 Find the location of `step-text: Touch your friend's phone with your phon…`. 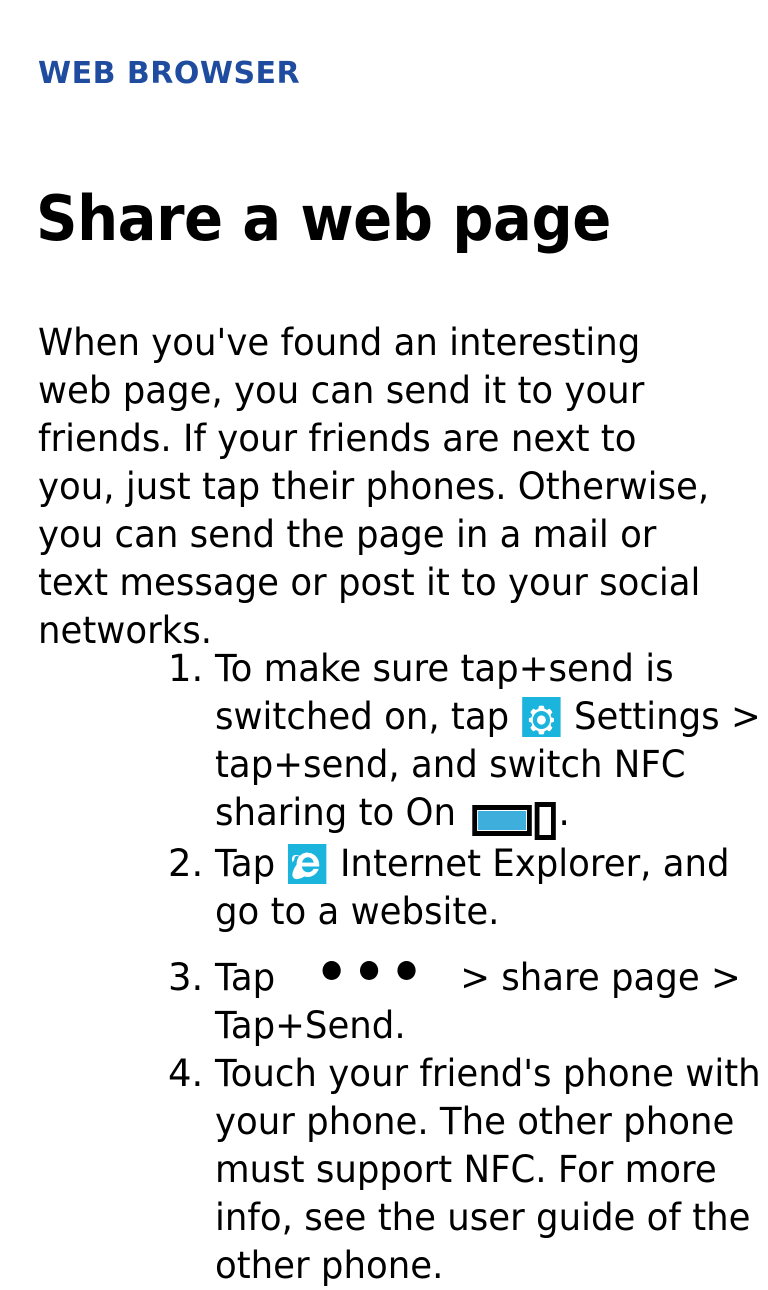

step-text: Touch your friend's phone with your phon… is located at coordinates (488, 1169).